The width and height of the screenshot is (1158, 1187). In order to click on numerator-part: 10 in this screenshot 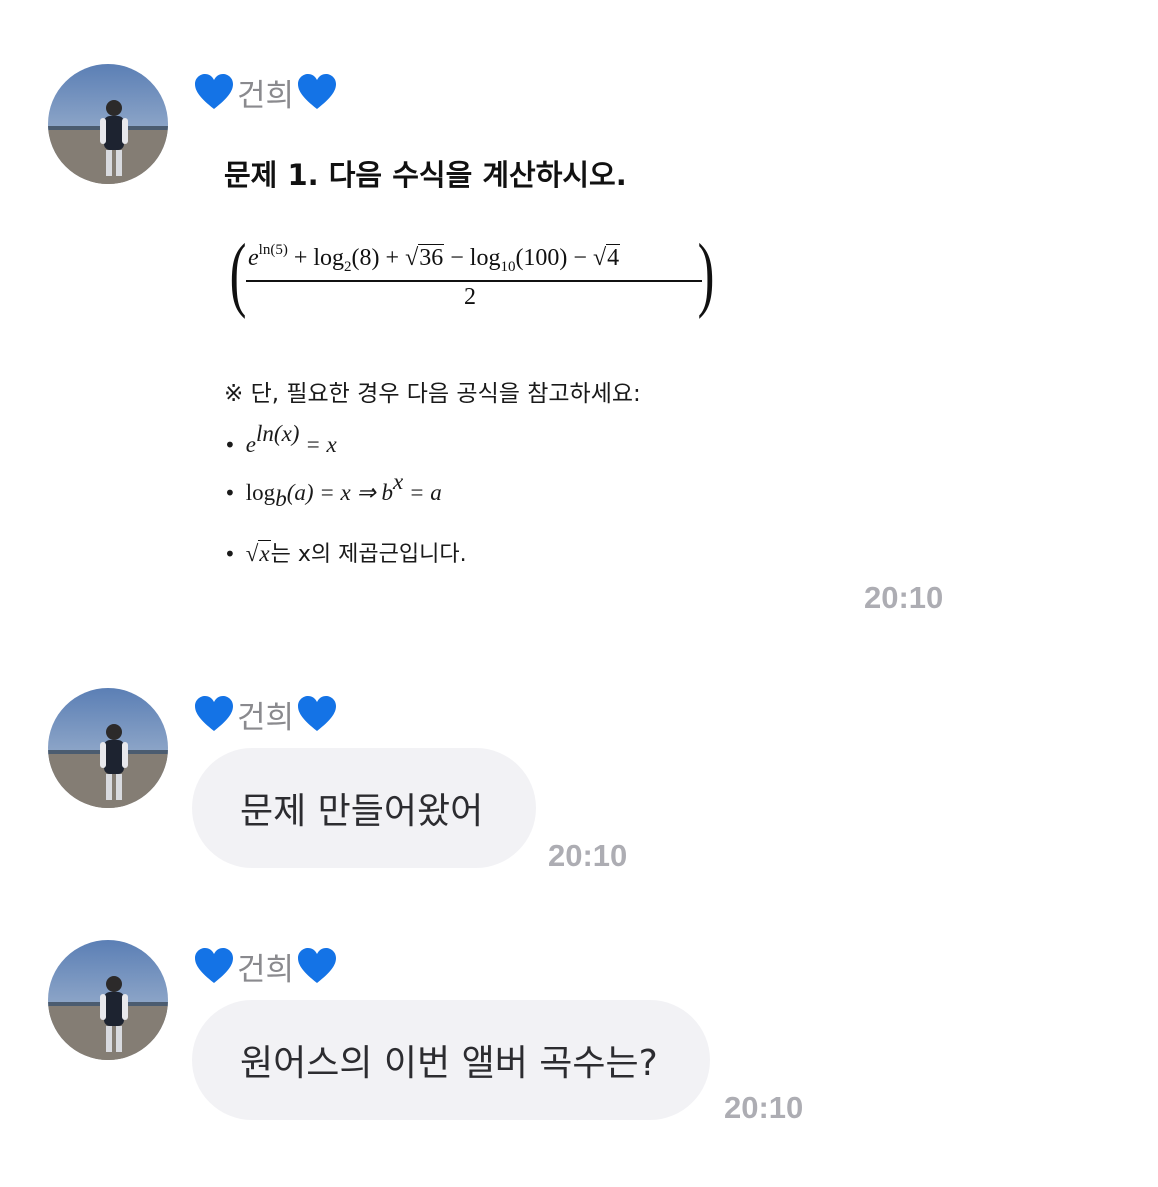, I will do `click(508, 267)`.